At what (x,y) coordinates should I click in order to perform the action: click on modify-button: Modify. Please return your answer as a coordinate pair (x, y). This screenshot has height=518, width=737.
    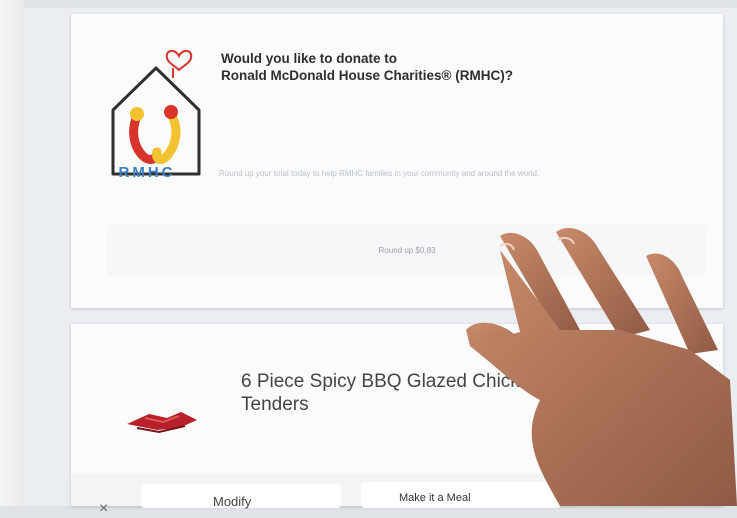
    Looking at the image, I should click on (241, 496).